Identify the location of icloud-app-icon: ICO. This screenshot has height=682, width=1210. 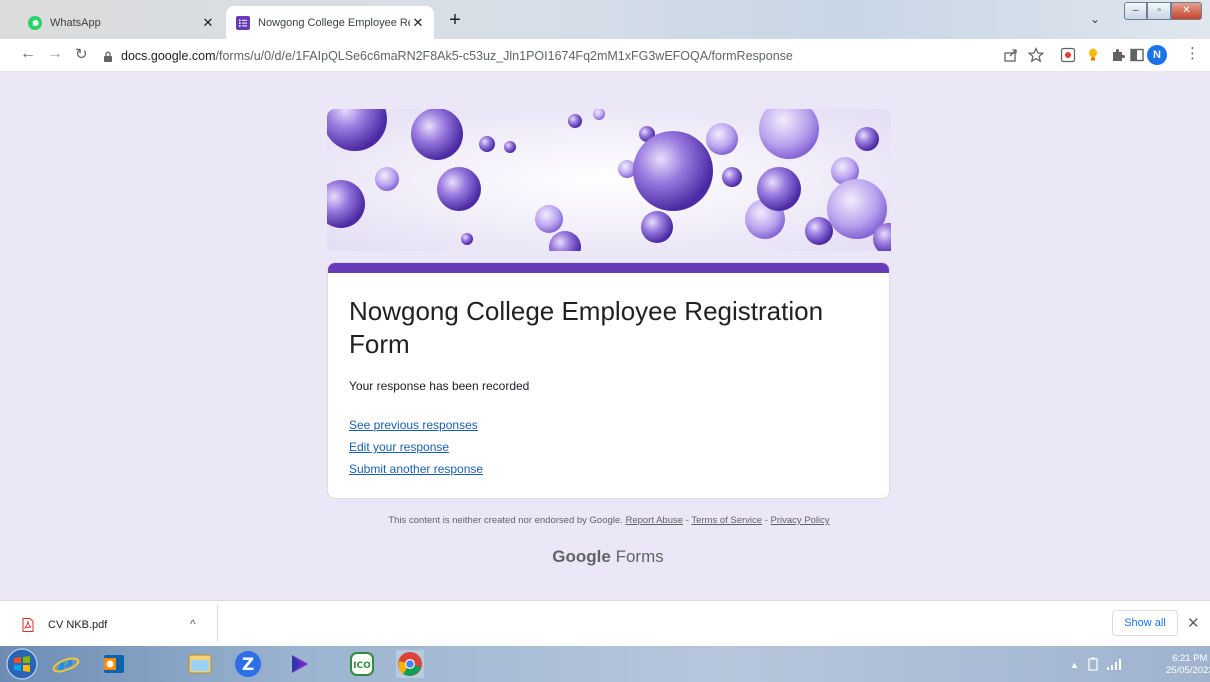
(362, 664).